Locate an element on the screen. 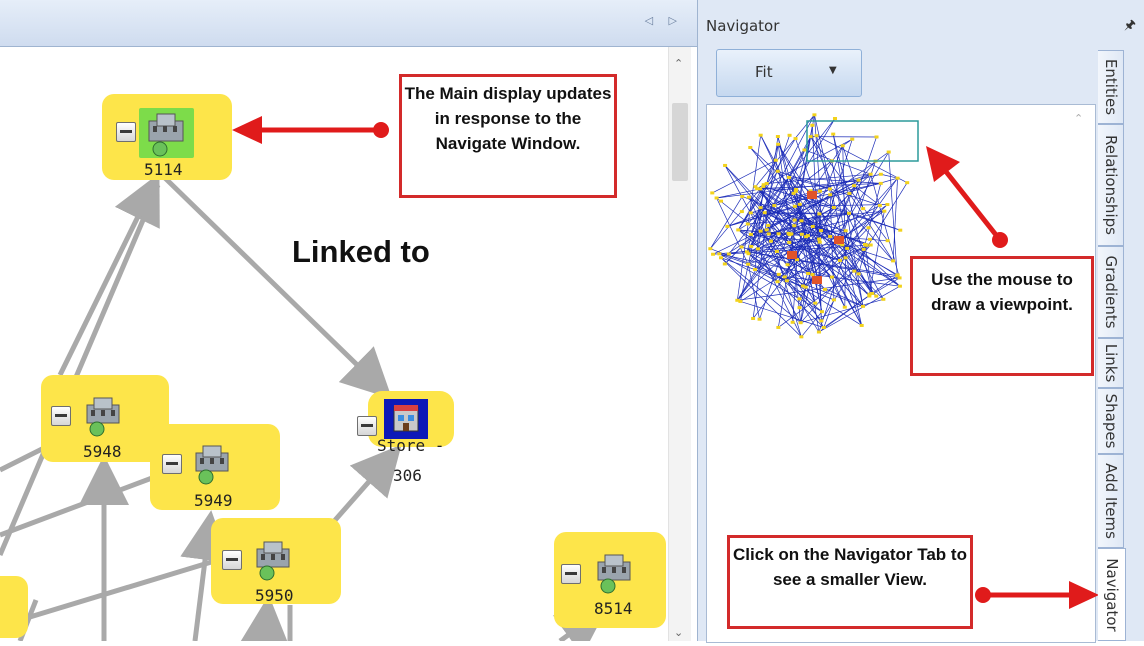 This screenshot has height=646, width=1144. callout-mouse: Use the mouse to draw a viewpoint. is located at coordinates (1002, 316).